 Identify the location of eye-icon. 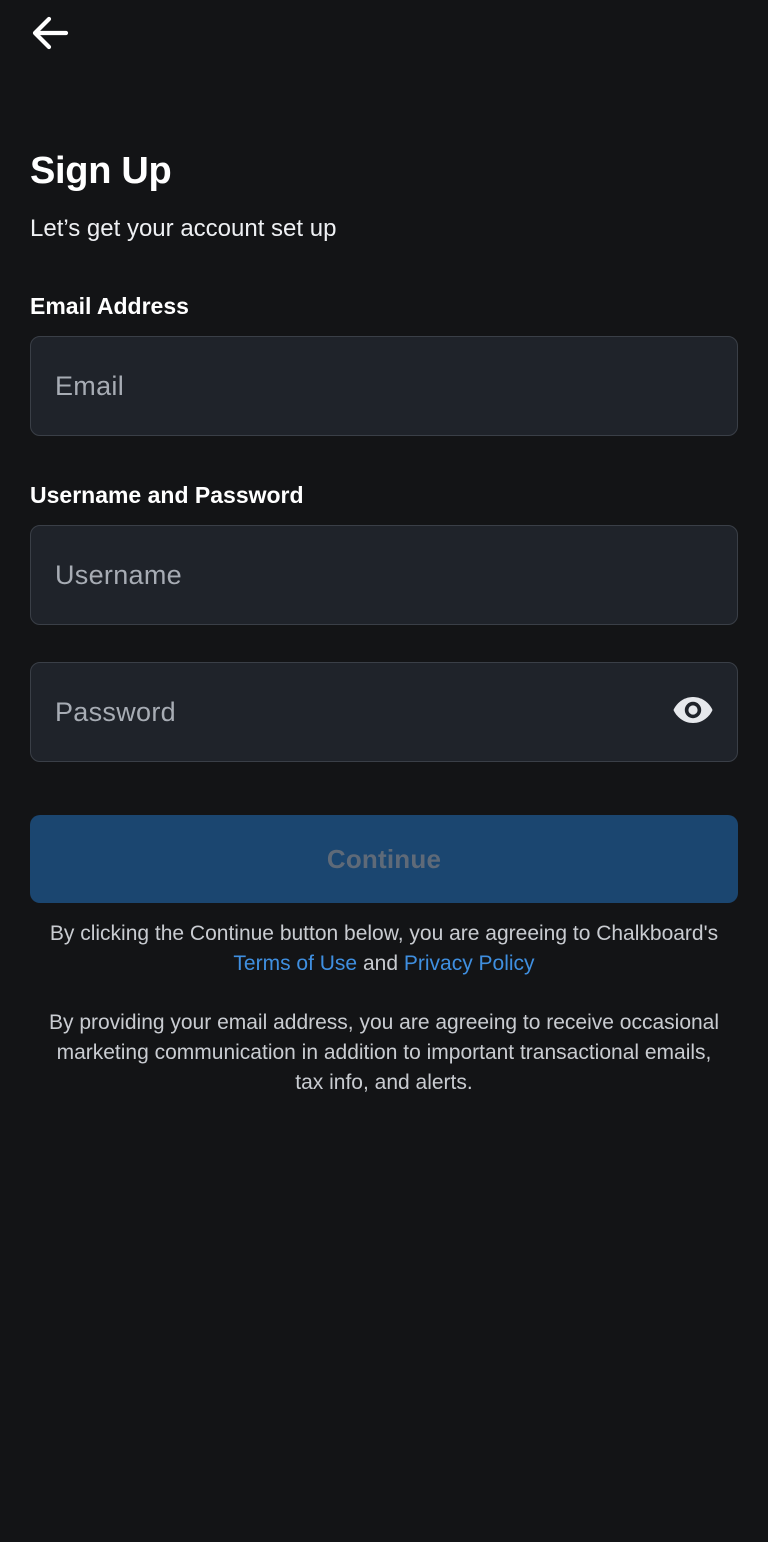
(693, 712).